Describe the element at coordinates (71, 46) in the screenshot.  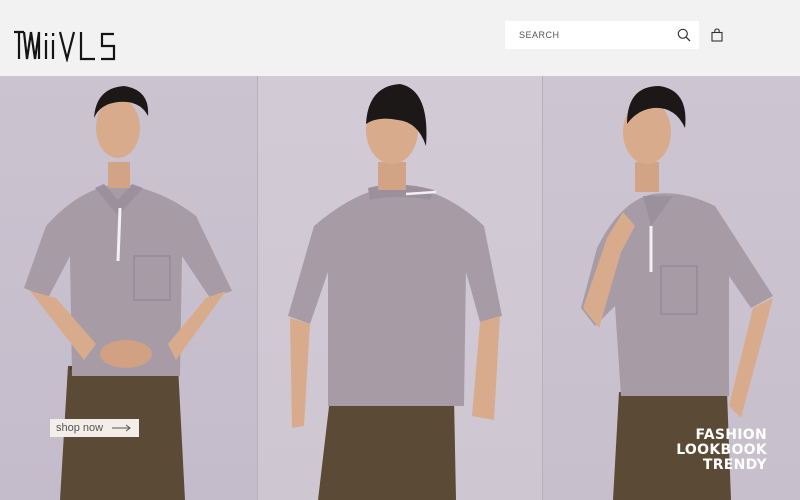
I see `brand-logo` at that location.